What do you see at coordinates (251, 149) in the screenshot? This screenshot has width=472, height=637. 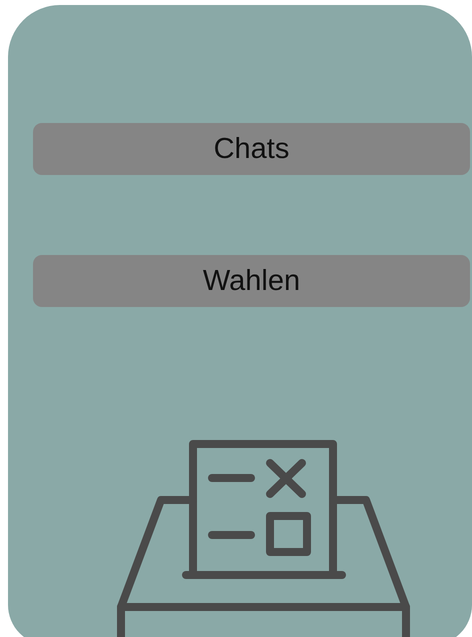 I see `menu-button: Chats` at bounding box center [251, 149].